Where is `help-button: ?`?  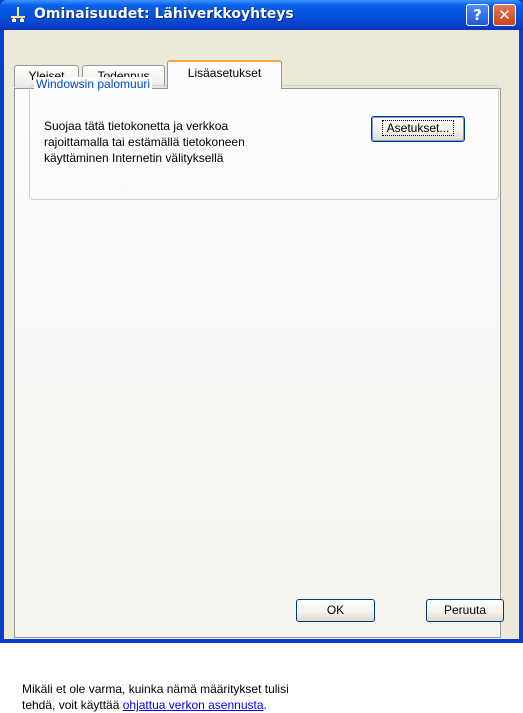
help-button: ? is located at coordinates (477, 15).